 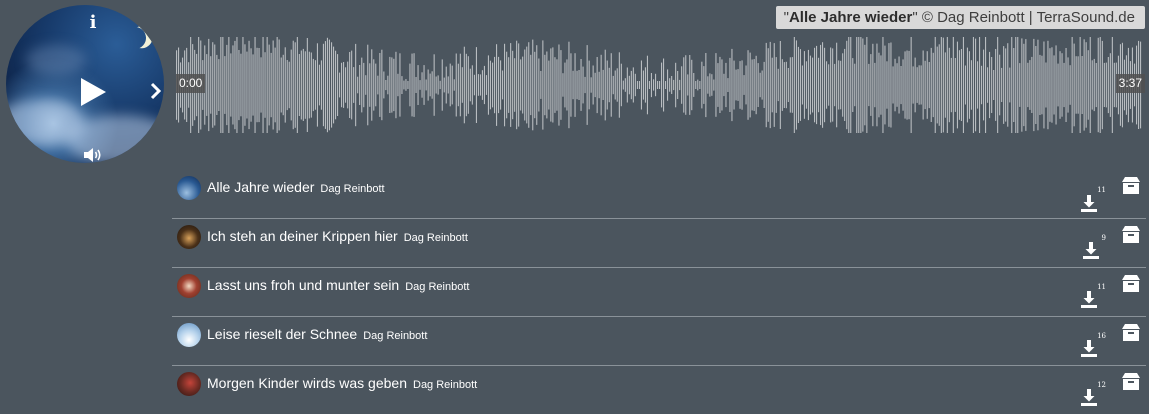 I want to click on next-button, so click(x=156, y=91).